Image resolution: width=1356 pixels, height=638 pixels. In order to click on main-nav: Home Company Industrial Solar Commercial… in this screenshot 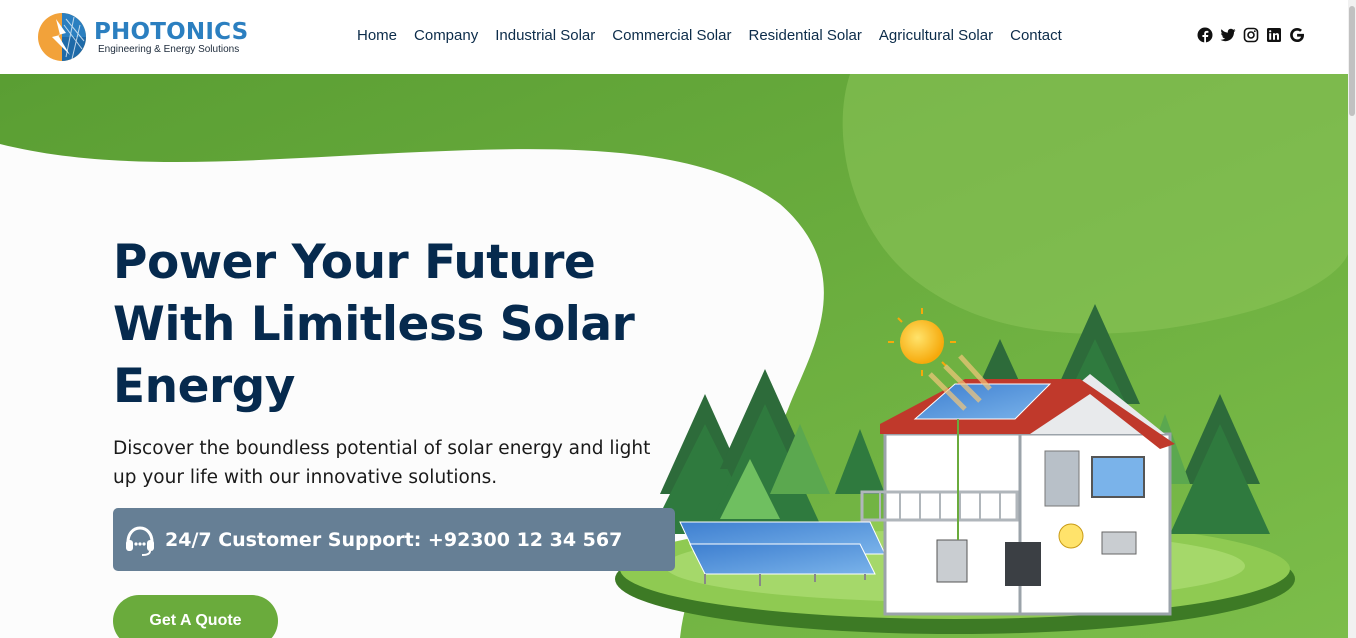, I will do `click(718, 35)`.